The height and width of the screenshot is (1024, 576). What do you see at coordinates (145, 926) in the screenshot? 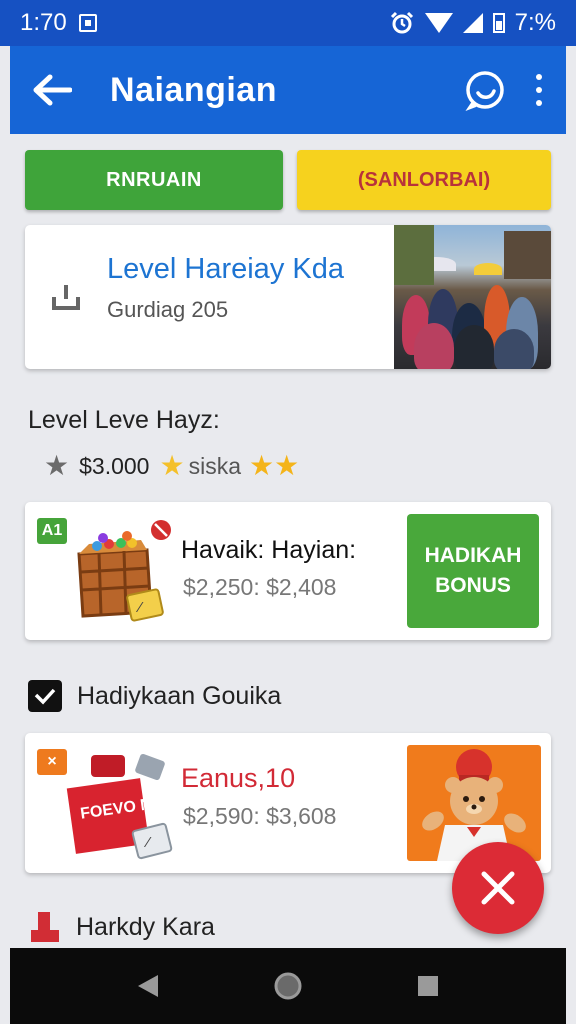
I see `bottom-section-label: Harkdy Kara` at bounding box center [145, 926].